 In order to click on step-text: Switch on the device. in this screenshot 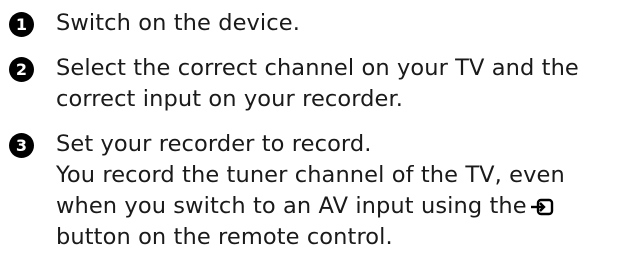, I will do `click(178, 23)`.